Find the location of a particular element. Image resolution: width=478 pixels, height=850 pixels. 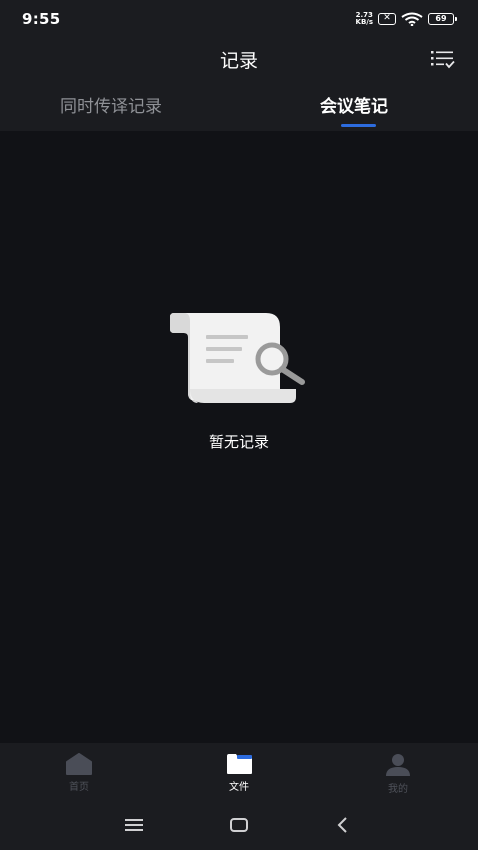

battery-icon: 69 is located at coordinates (442, 19).